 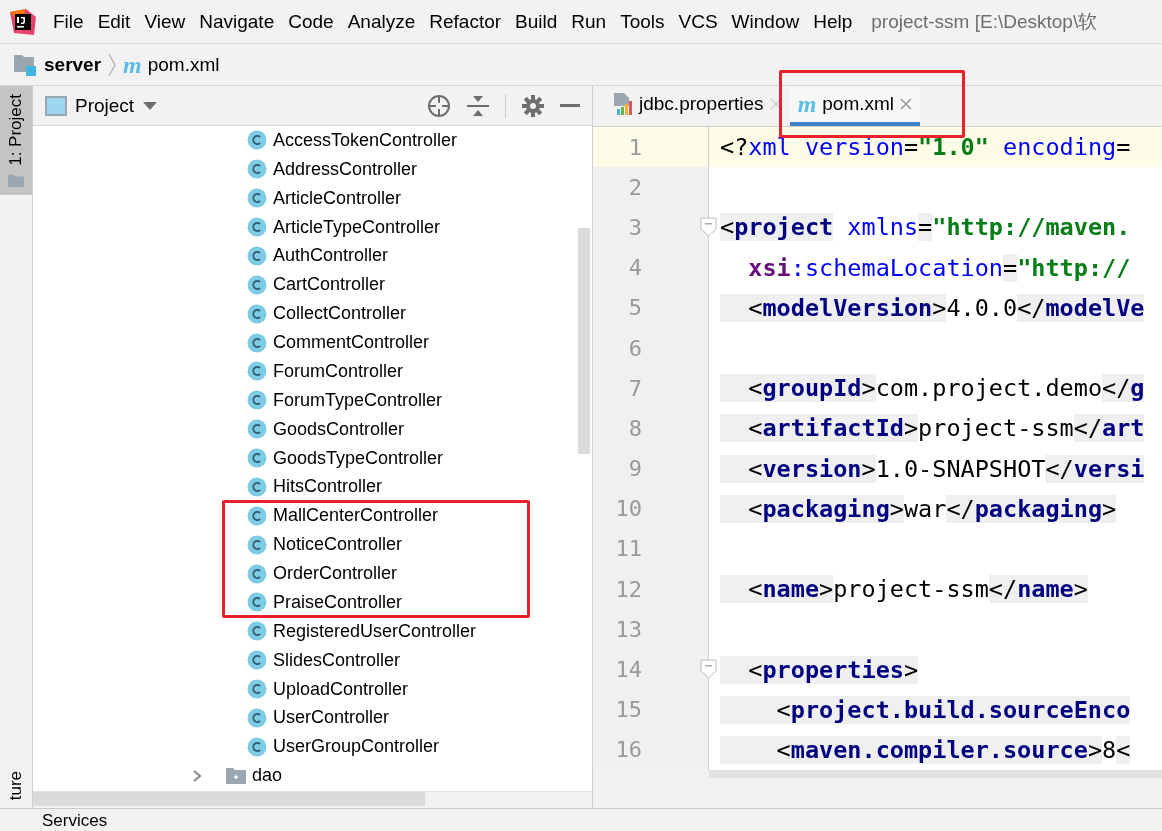 I want to click on menu-item: Analyze, so click(x=381, y=21).